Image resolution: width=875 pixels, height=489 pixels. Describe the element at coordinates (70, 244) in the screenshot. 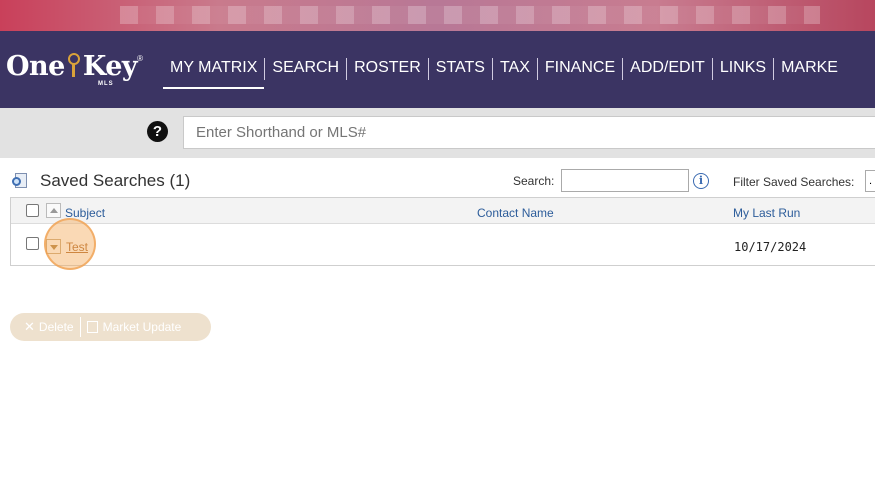

I see `click-highlight` at that location.